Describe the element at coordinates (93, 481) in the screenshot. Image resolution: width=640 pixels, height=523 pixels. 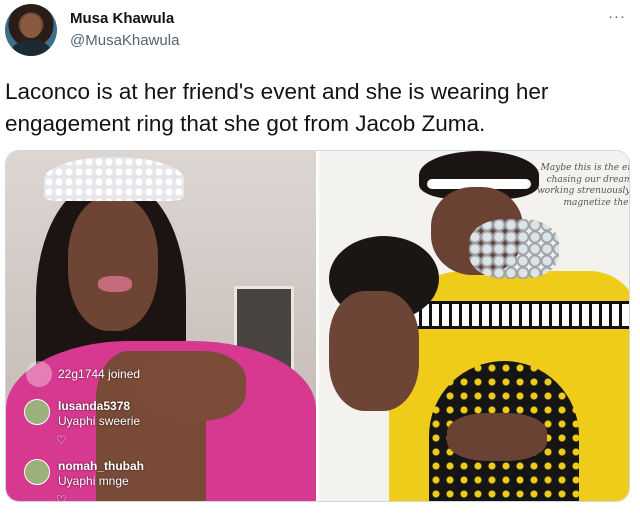
I see `comment-text: Uyaphi mnge` at that location.